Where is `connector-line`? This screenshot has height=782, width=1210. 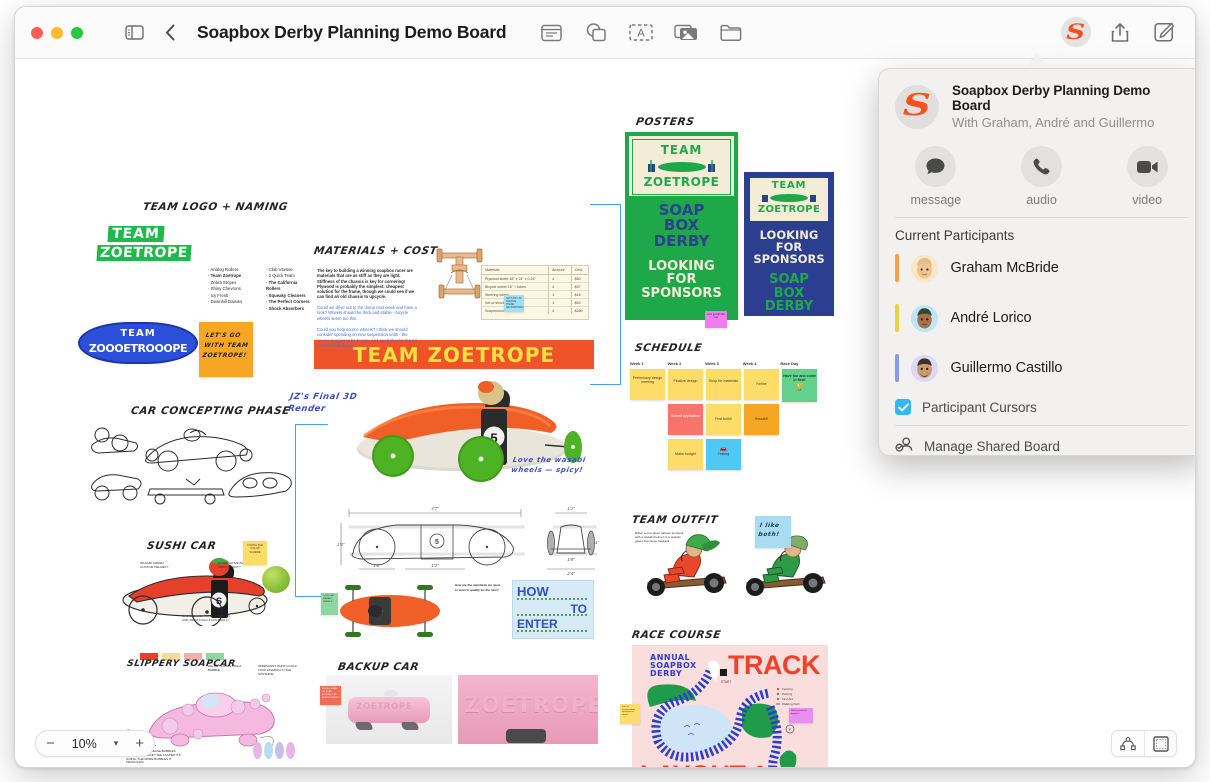 connector-line is located at coordinates (605, 204).